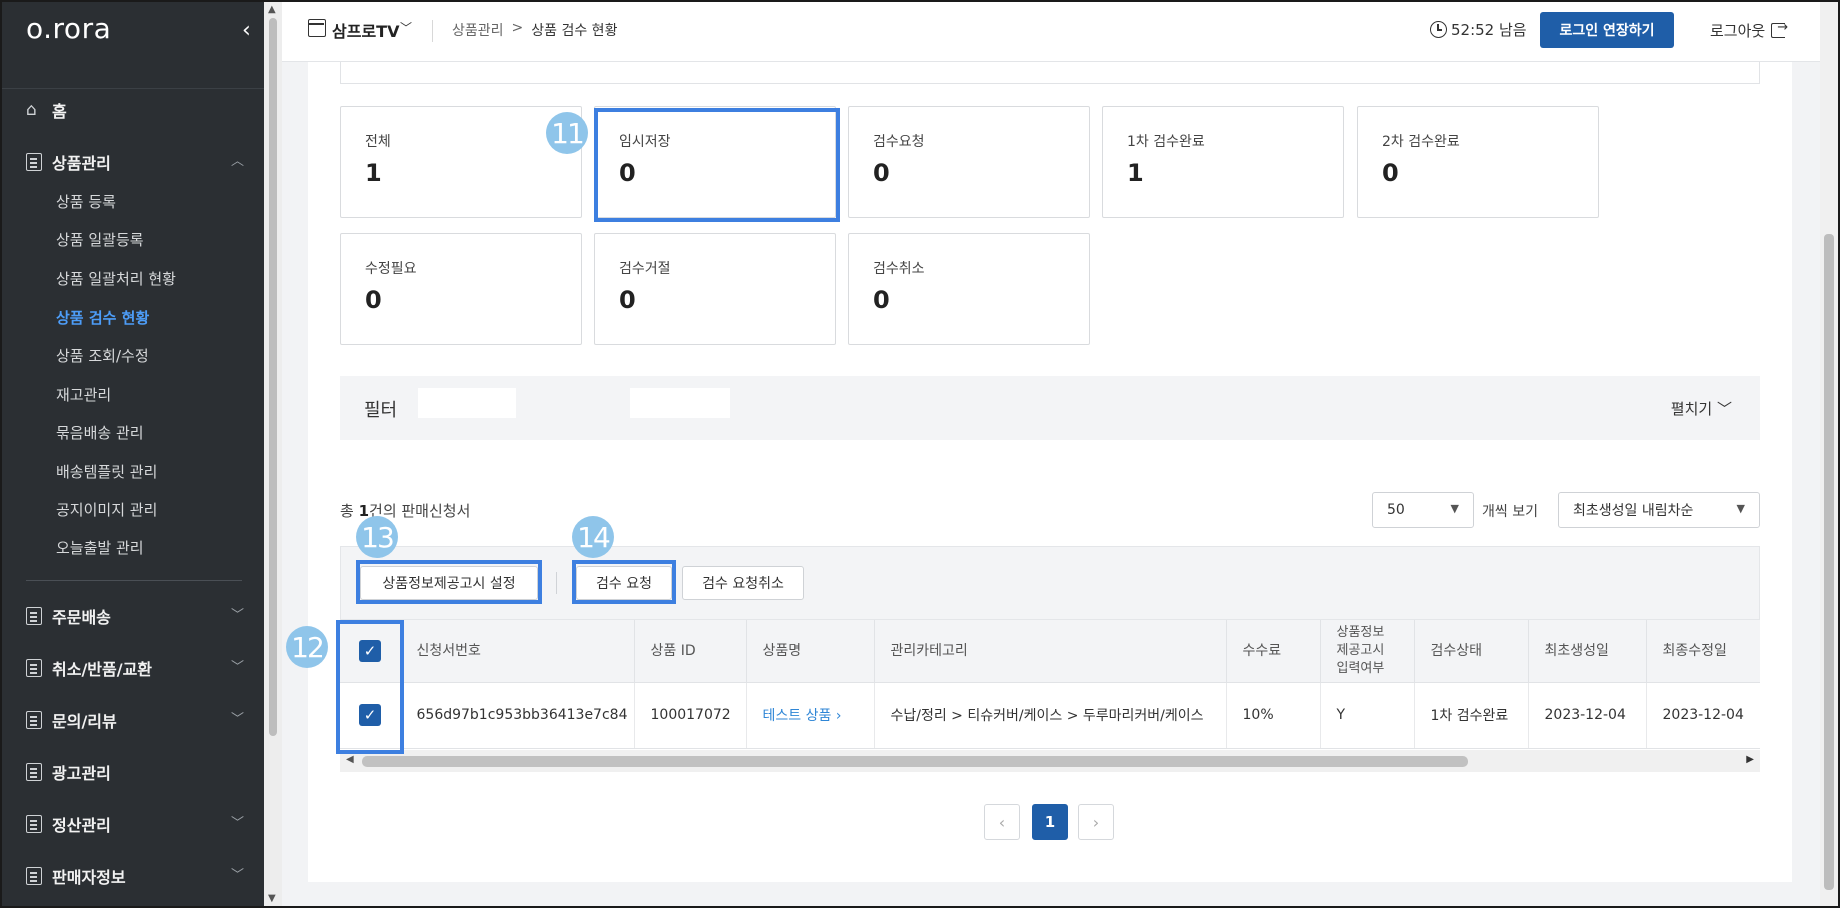 The height and width of the screenshot is (908, 1840). I want to click on logo: o.rora, so click(69, 28).